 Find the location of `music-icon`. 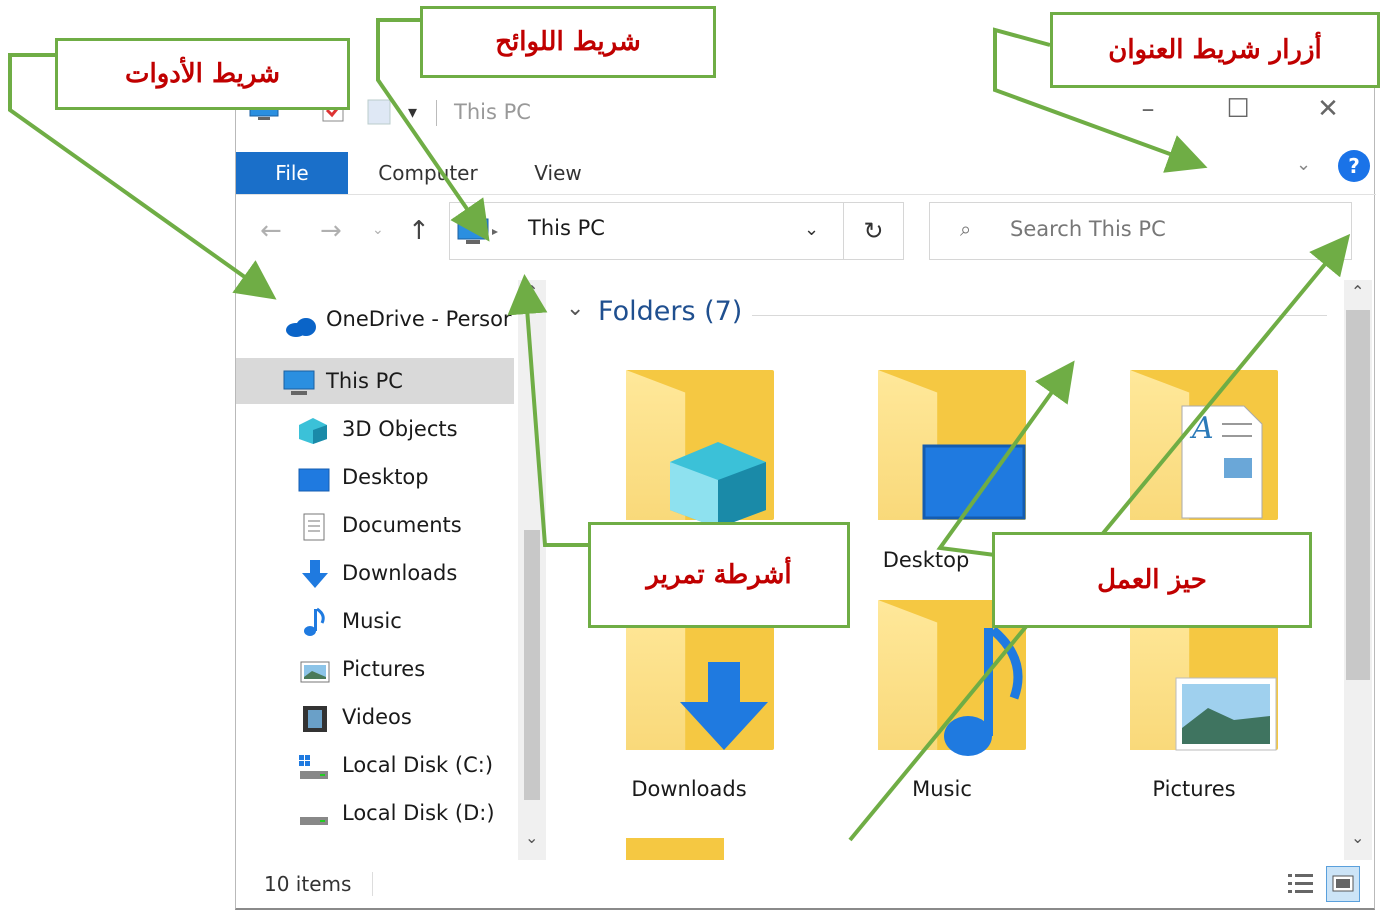

music-icon is located at coordinates (317, 621).